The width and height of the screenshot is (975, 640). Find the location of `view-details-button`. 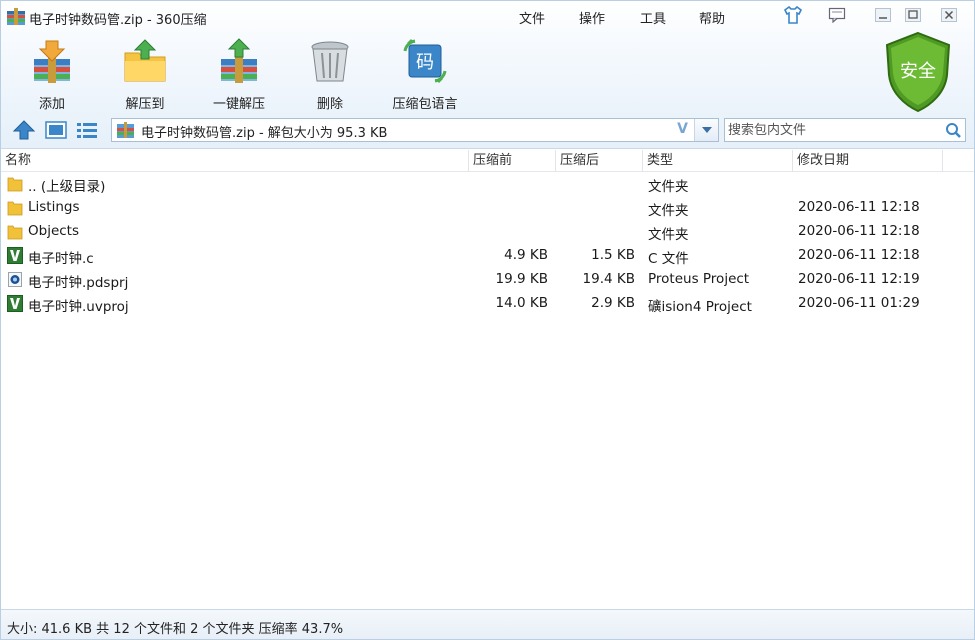

view-details-button is located at coordinates (87, 130).